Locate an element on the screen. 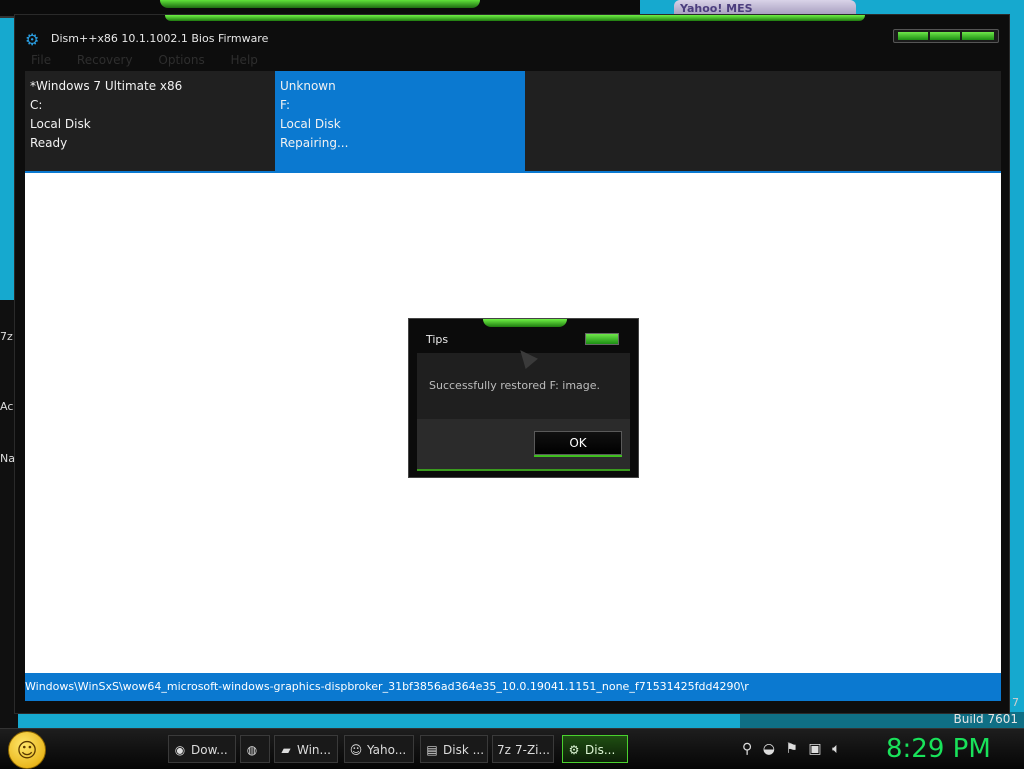 The image size is (1024, 769). search-icon: ⚲ is located at coordinates (747, 749).